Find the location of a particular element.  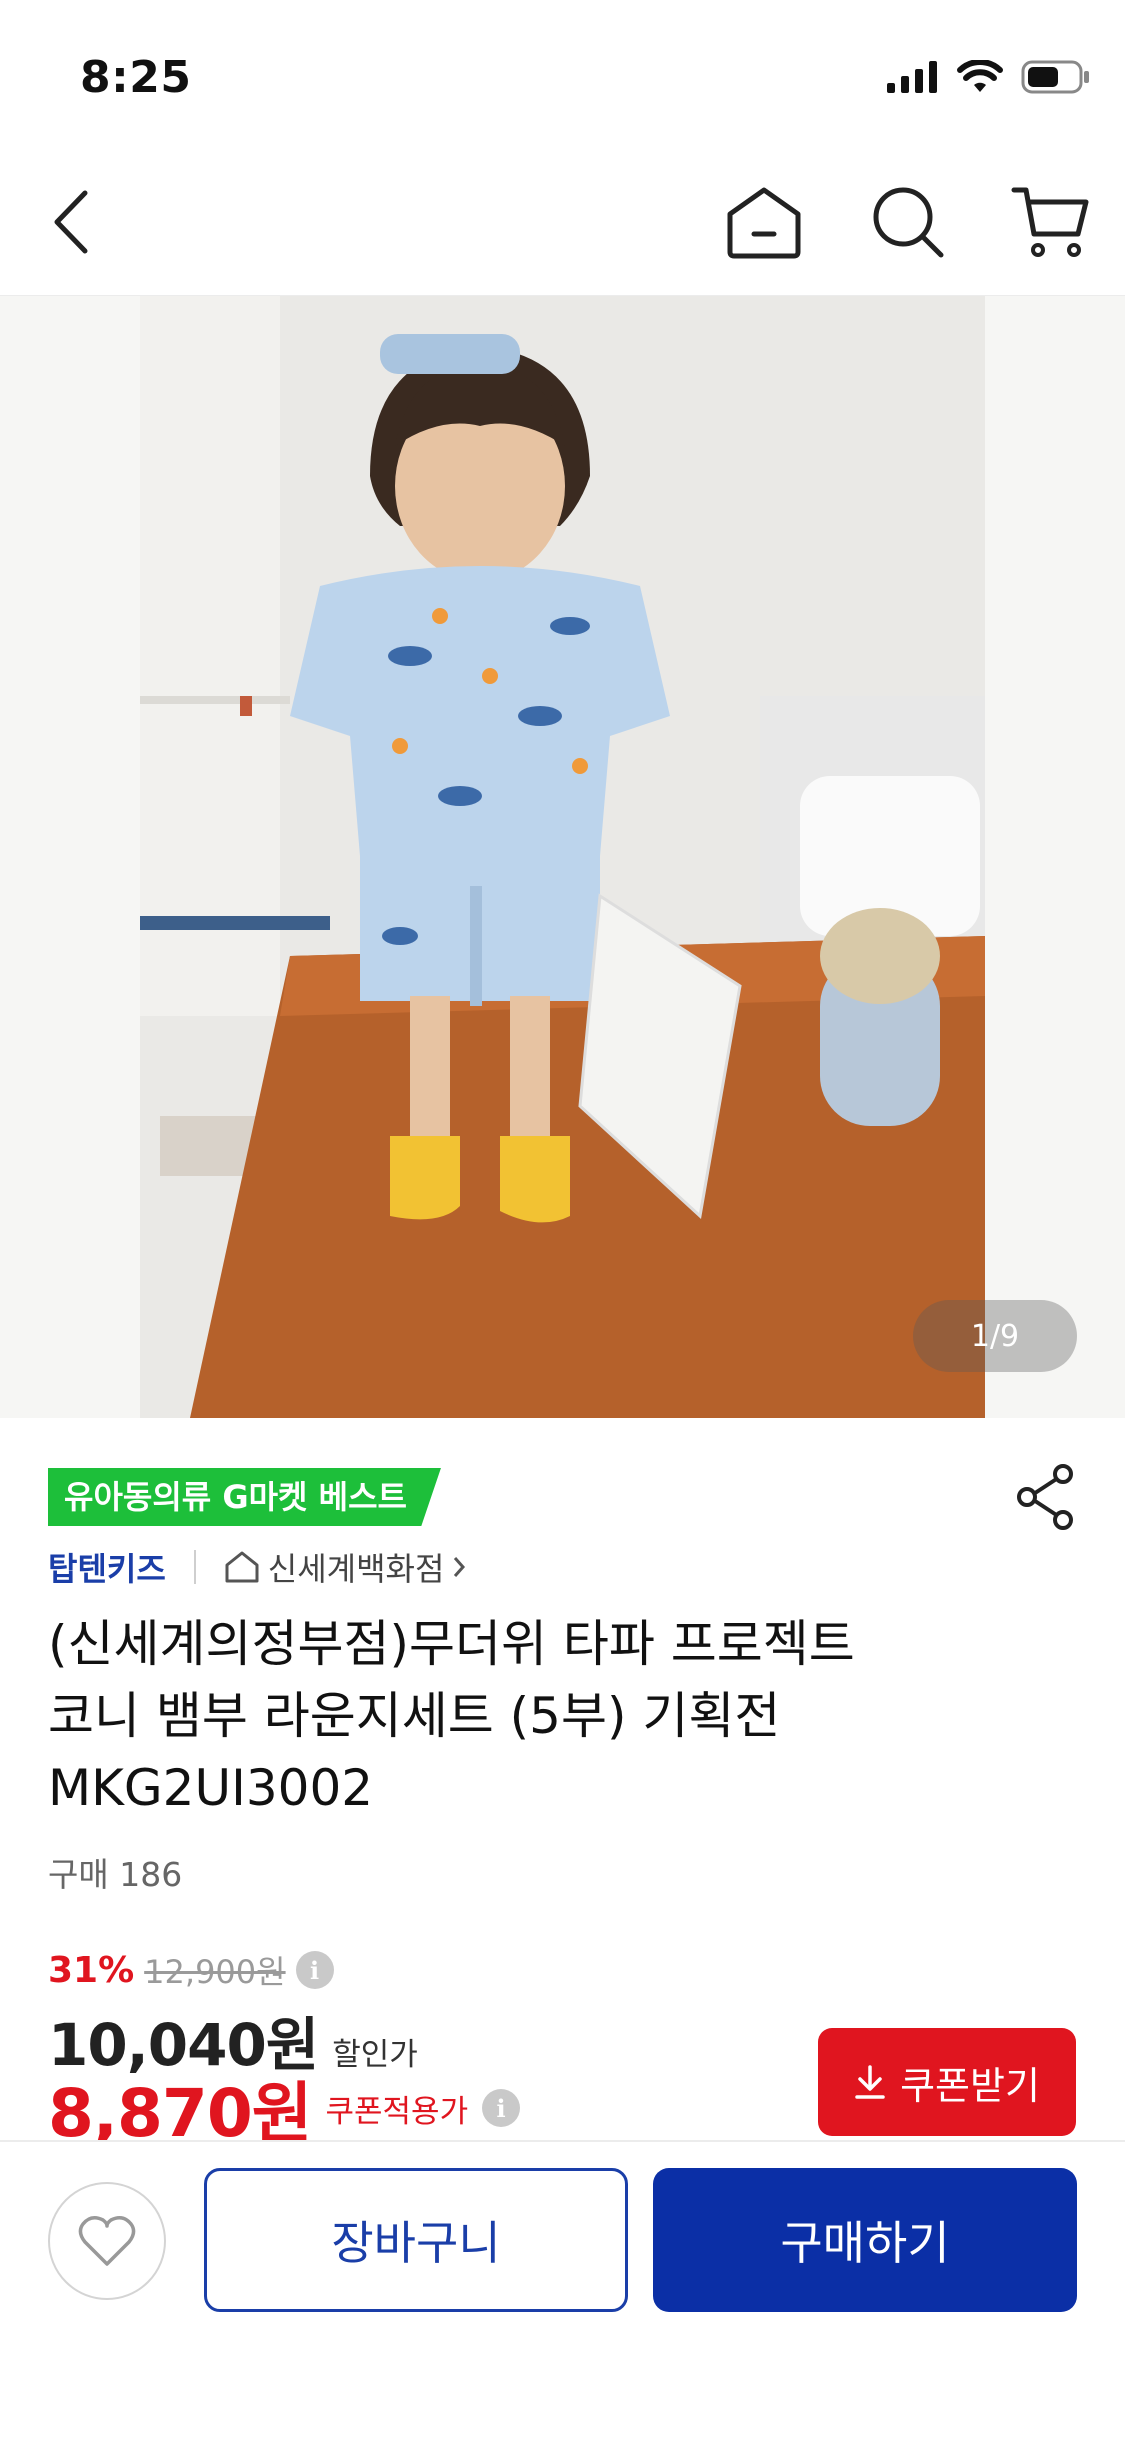

search-button is located at coordinates (908, 222).